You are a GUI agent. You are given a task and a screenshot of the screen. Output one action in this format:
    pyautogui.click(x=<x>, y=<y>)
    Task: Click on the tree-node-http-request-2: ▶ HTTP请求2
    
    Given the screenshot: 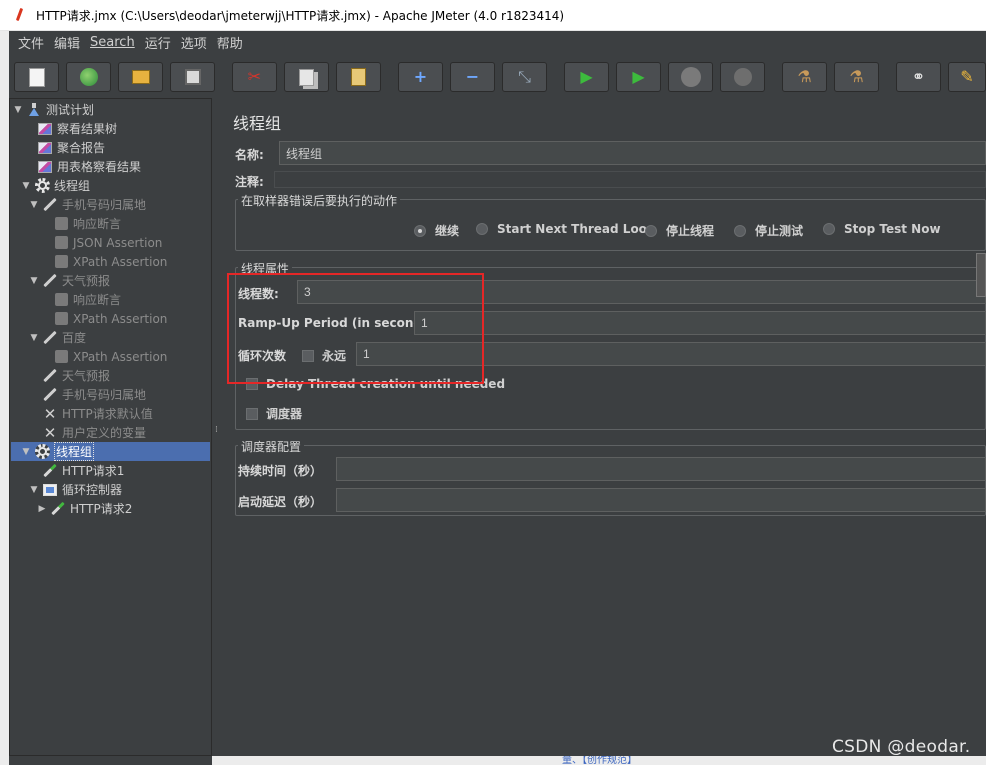 What is the action you would take?
    pyautogui.click(x=84, y=508)
    